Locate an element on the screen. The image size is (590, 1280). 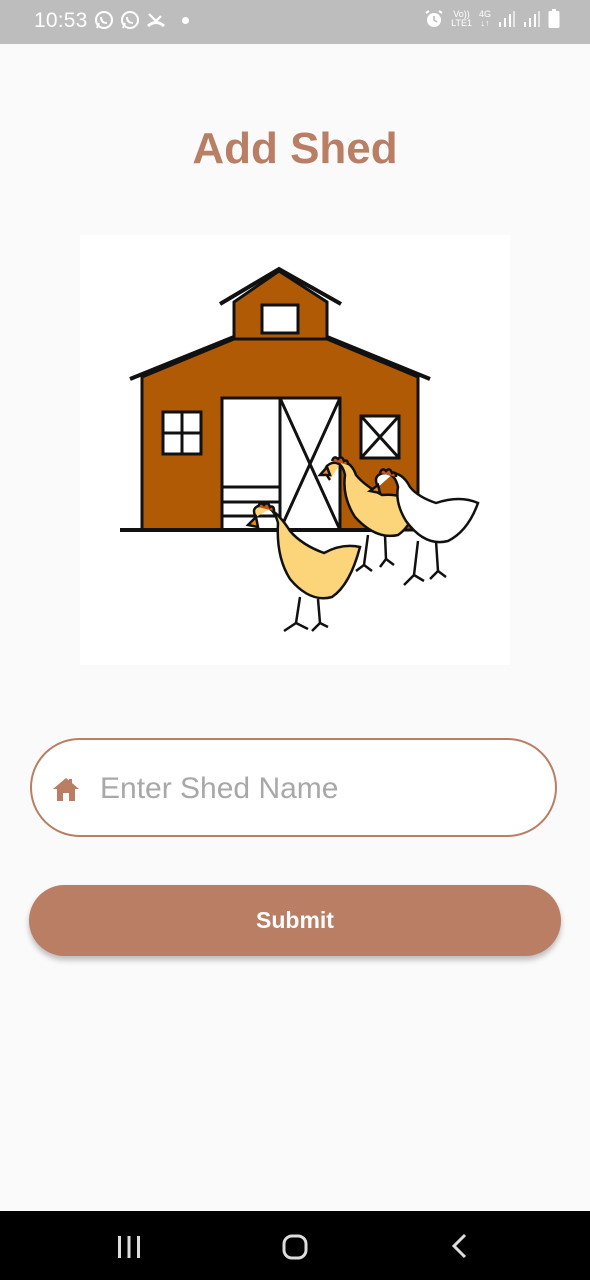
navigation-bar is located at coordinates (295, 1245).